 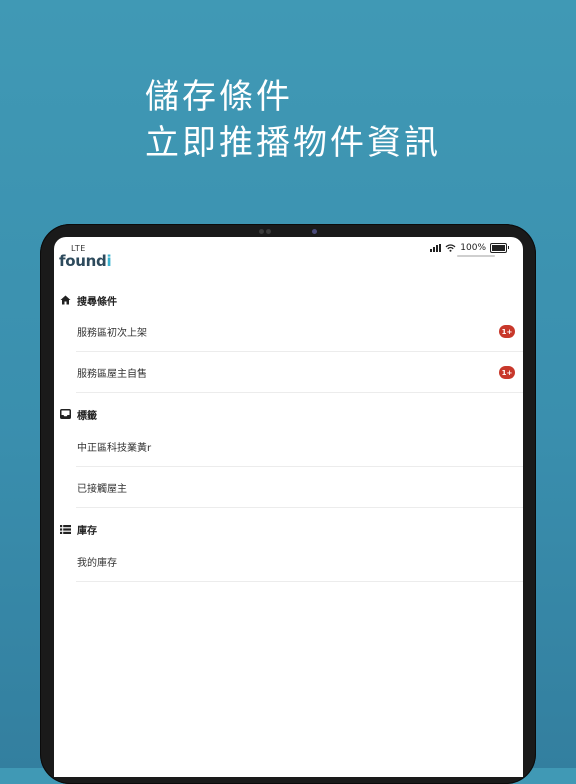 I want to click on battery-percent: 100%, so click(x=473, y=248).